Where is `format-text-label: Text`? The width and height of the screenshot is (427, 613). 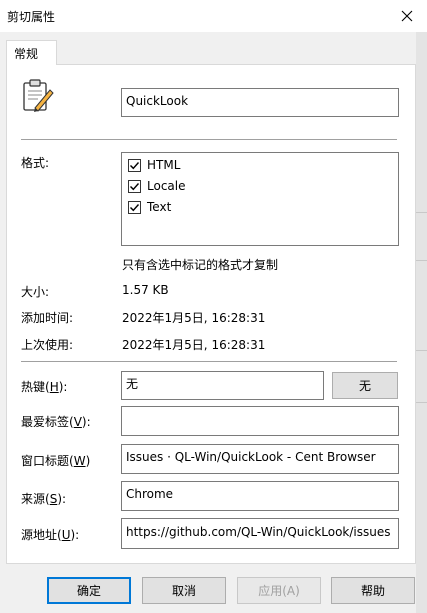 format-text-label: Text is located at coordinates (159, 207).